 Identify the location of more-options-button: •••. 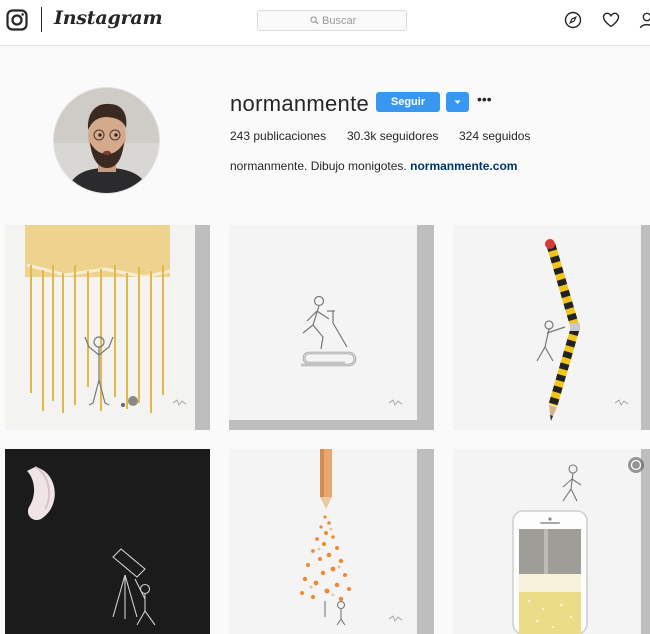
(484, 99).